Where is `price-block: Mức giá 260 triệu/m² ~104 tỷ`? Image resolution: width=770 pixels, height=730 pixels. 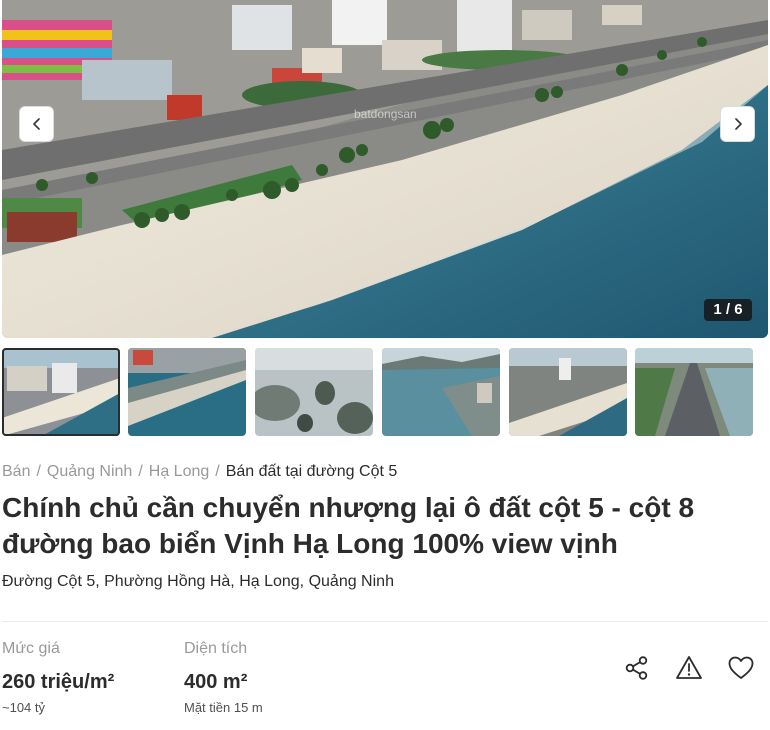 price-block: Mức giá 260 triệu/m² ~104 tỷ is located at coordinates (58, 677).